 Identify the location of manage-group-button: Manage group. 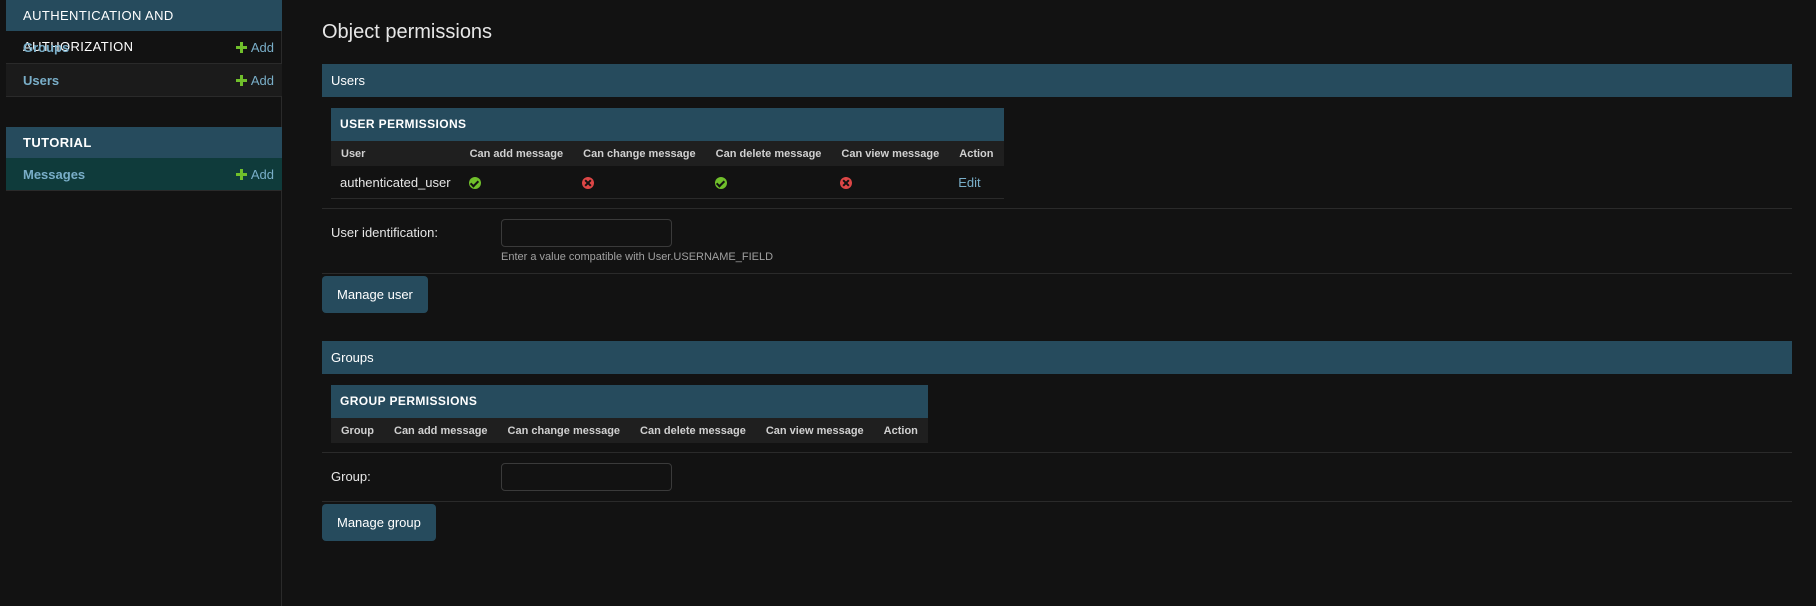
(379, 522).